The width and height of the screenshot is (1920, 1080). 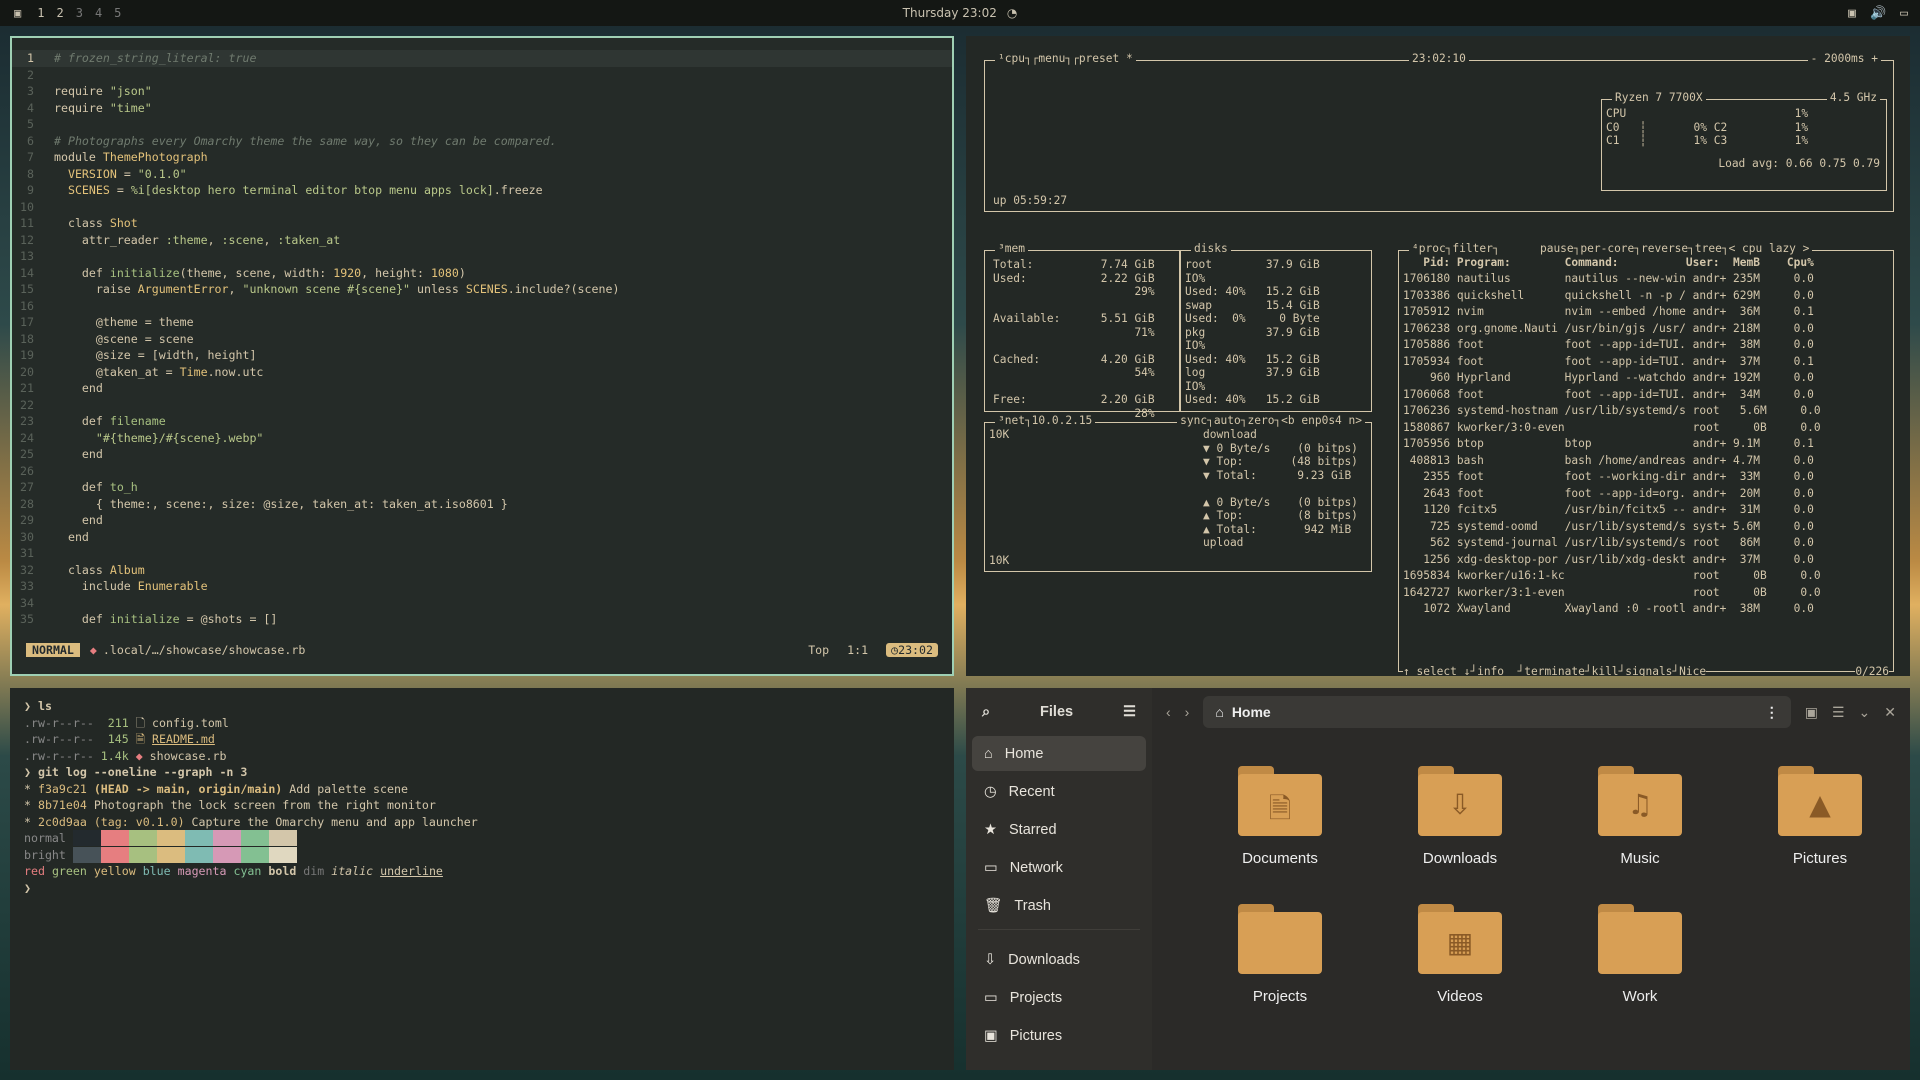 What do you see at coordinates (98, 13) in the screenshot?
I see `workspace-4: 4` at bounding box center [98, 13].